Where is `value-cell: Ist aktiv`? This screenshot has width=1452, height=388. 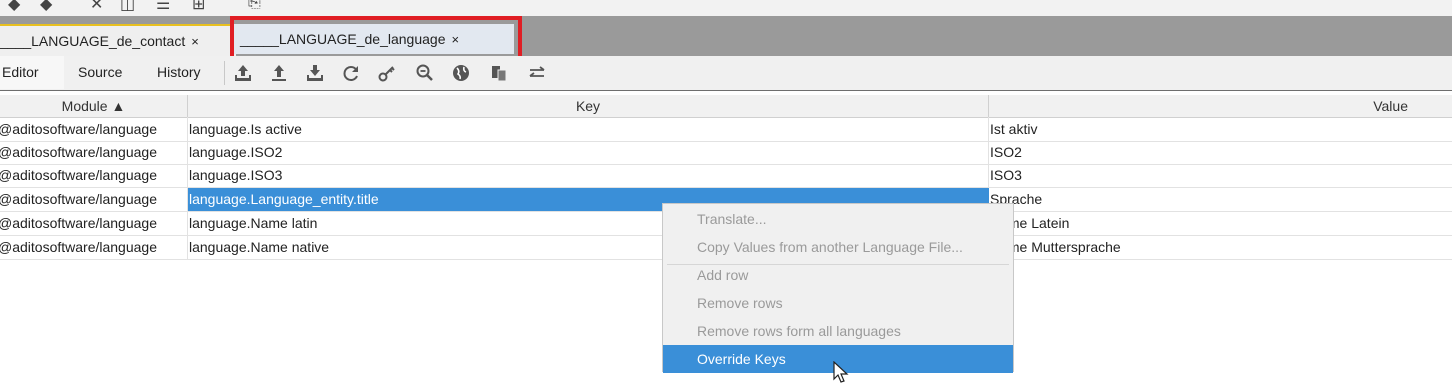 value-cell: Ist aktiv is located at coordinates (1220, 129).